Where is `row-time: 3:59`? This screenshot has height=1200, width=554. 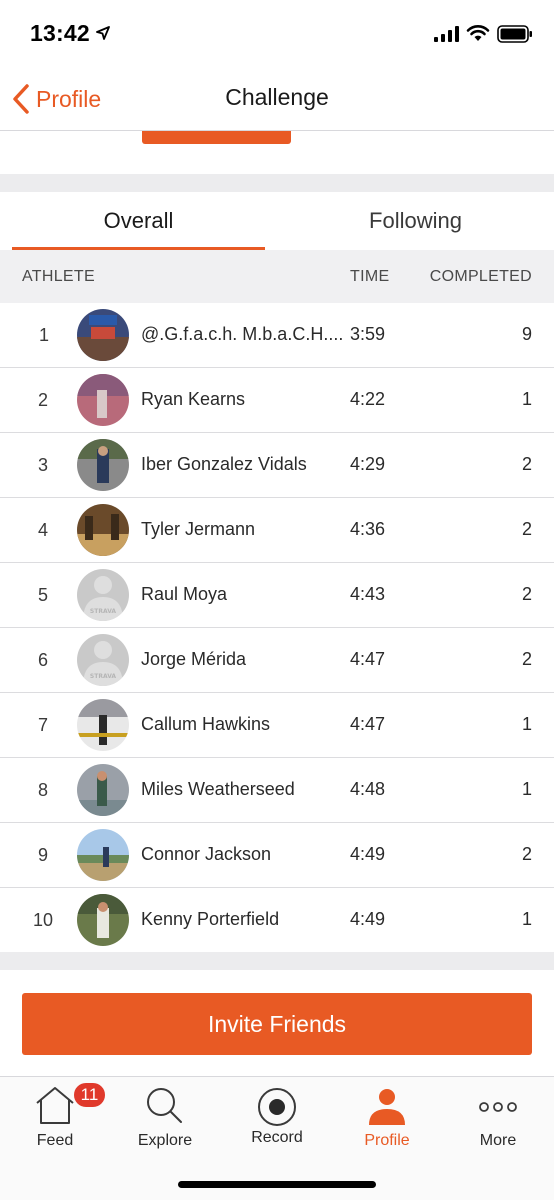
row-time: 3:59 is located at coordinates (368, 334).